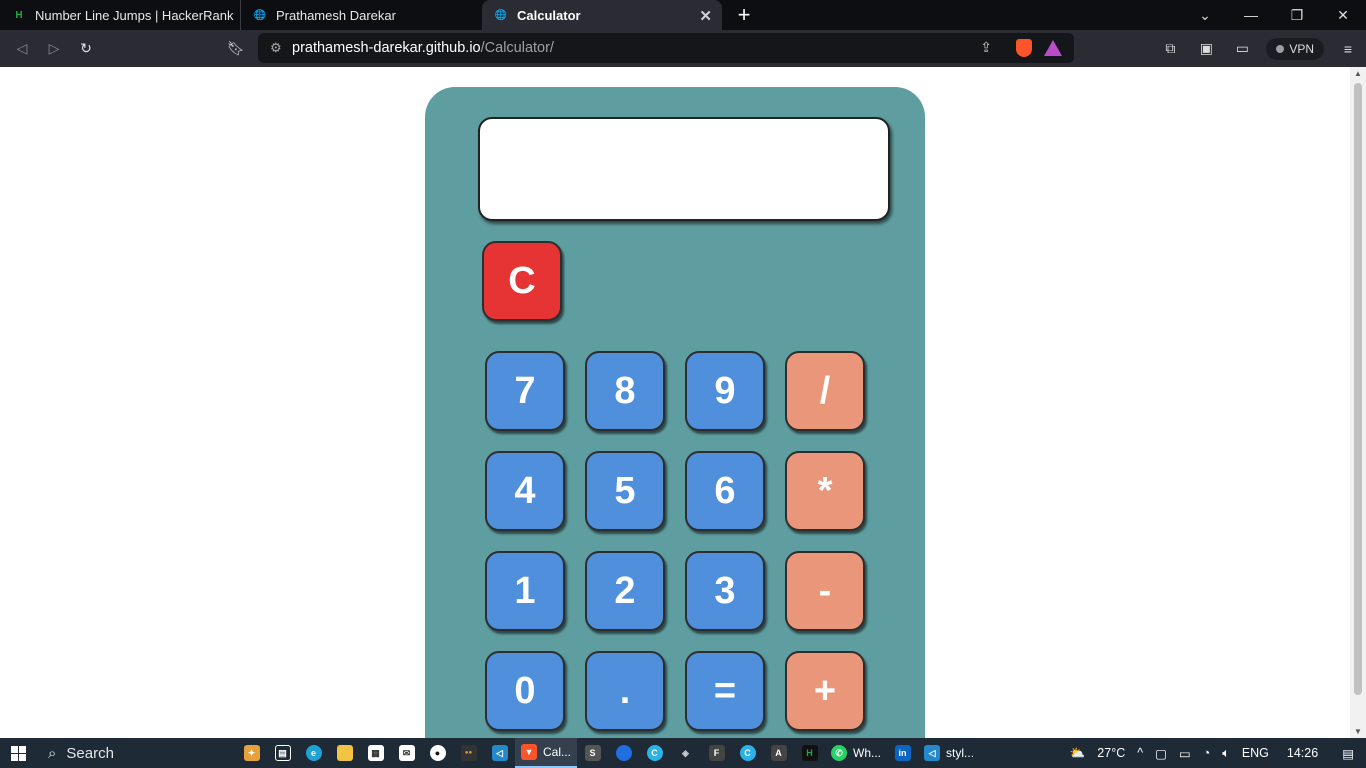 This screenshot has height=768, width=1366. What do you see at coordinates (625, 591) in the screenshot?
I see `digit-2-button: 2` at bounding box center [625, 591].